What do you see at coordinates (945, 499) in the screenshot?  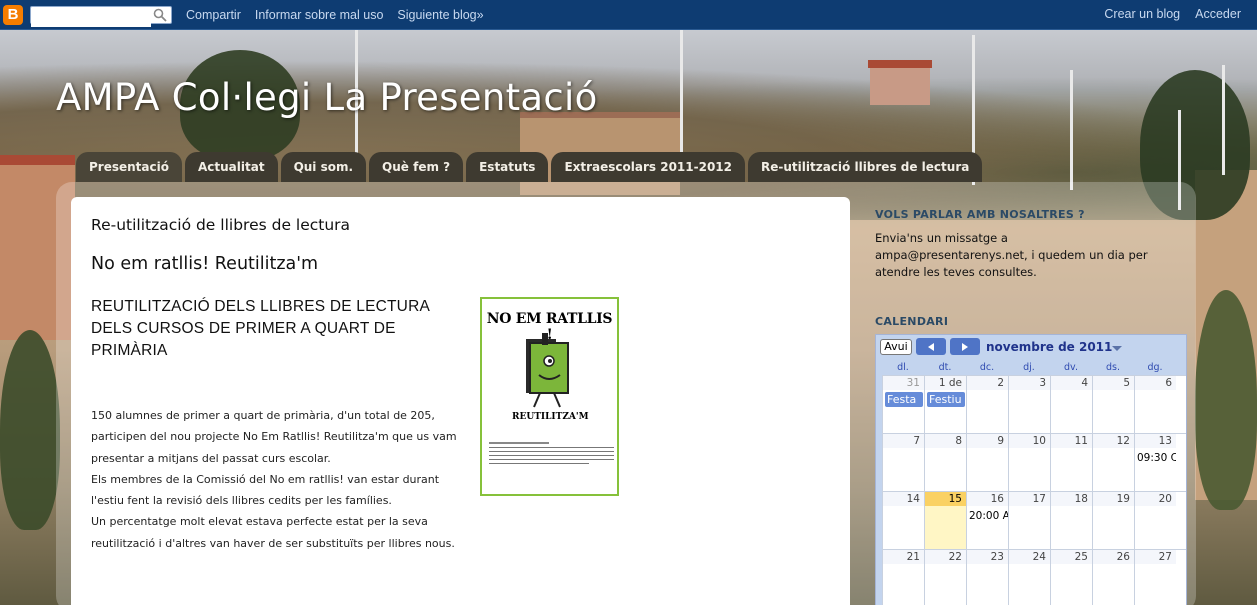 I see `calendar-day-number: 15` at bounding box center [945, 499].